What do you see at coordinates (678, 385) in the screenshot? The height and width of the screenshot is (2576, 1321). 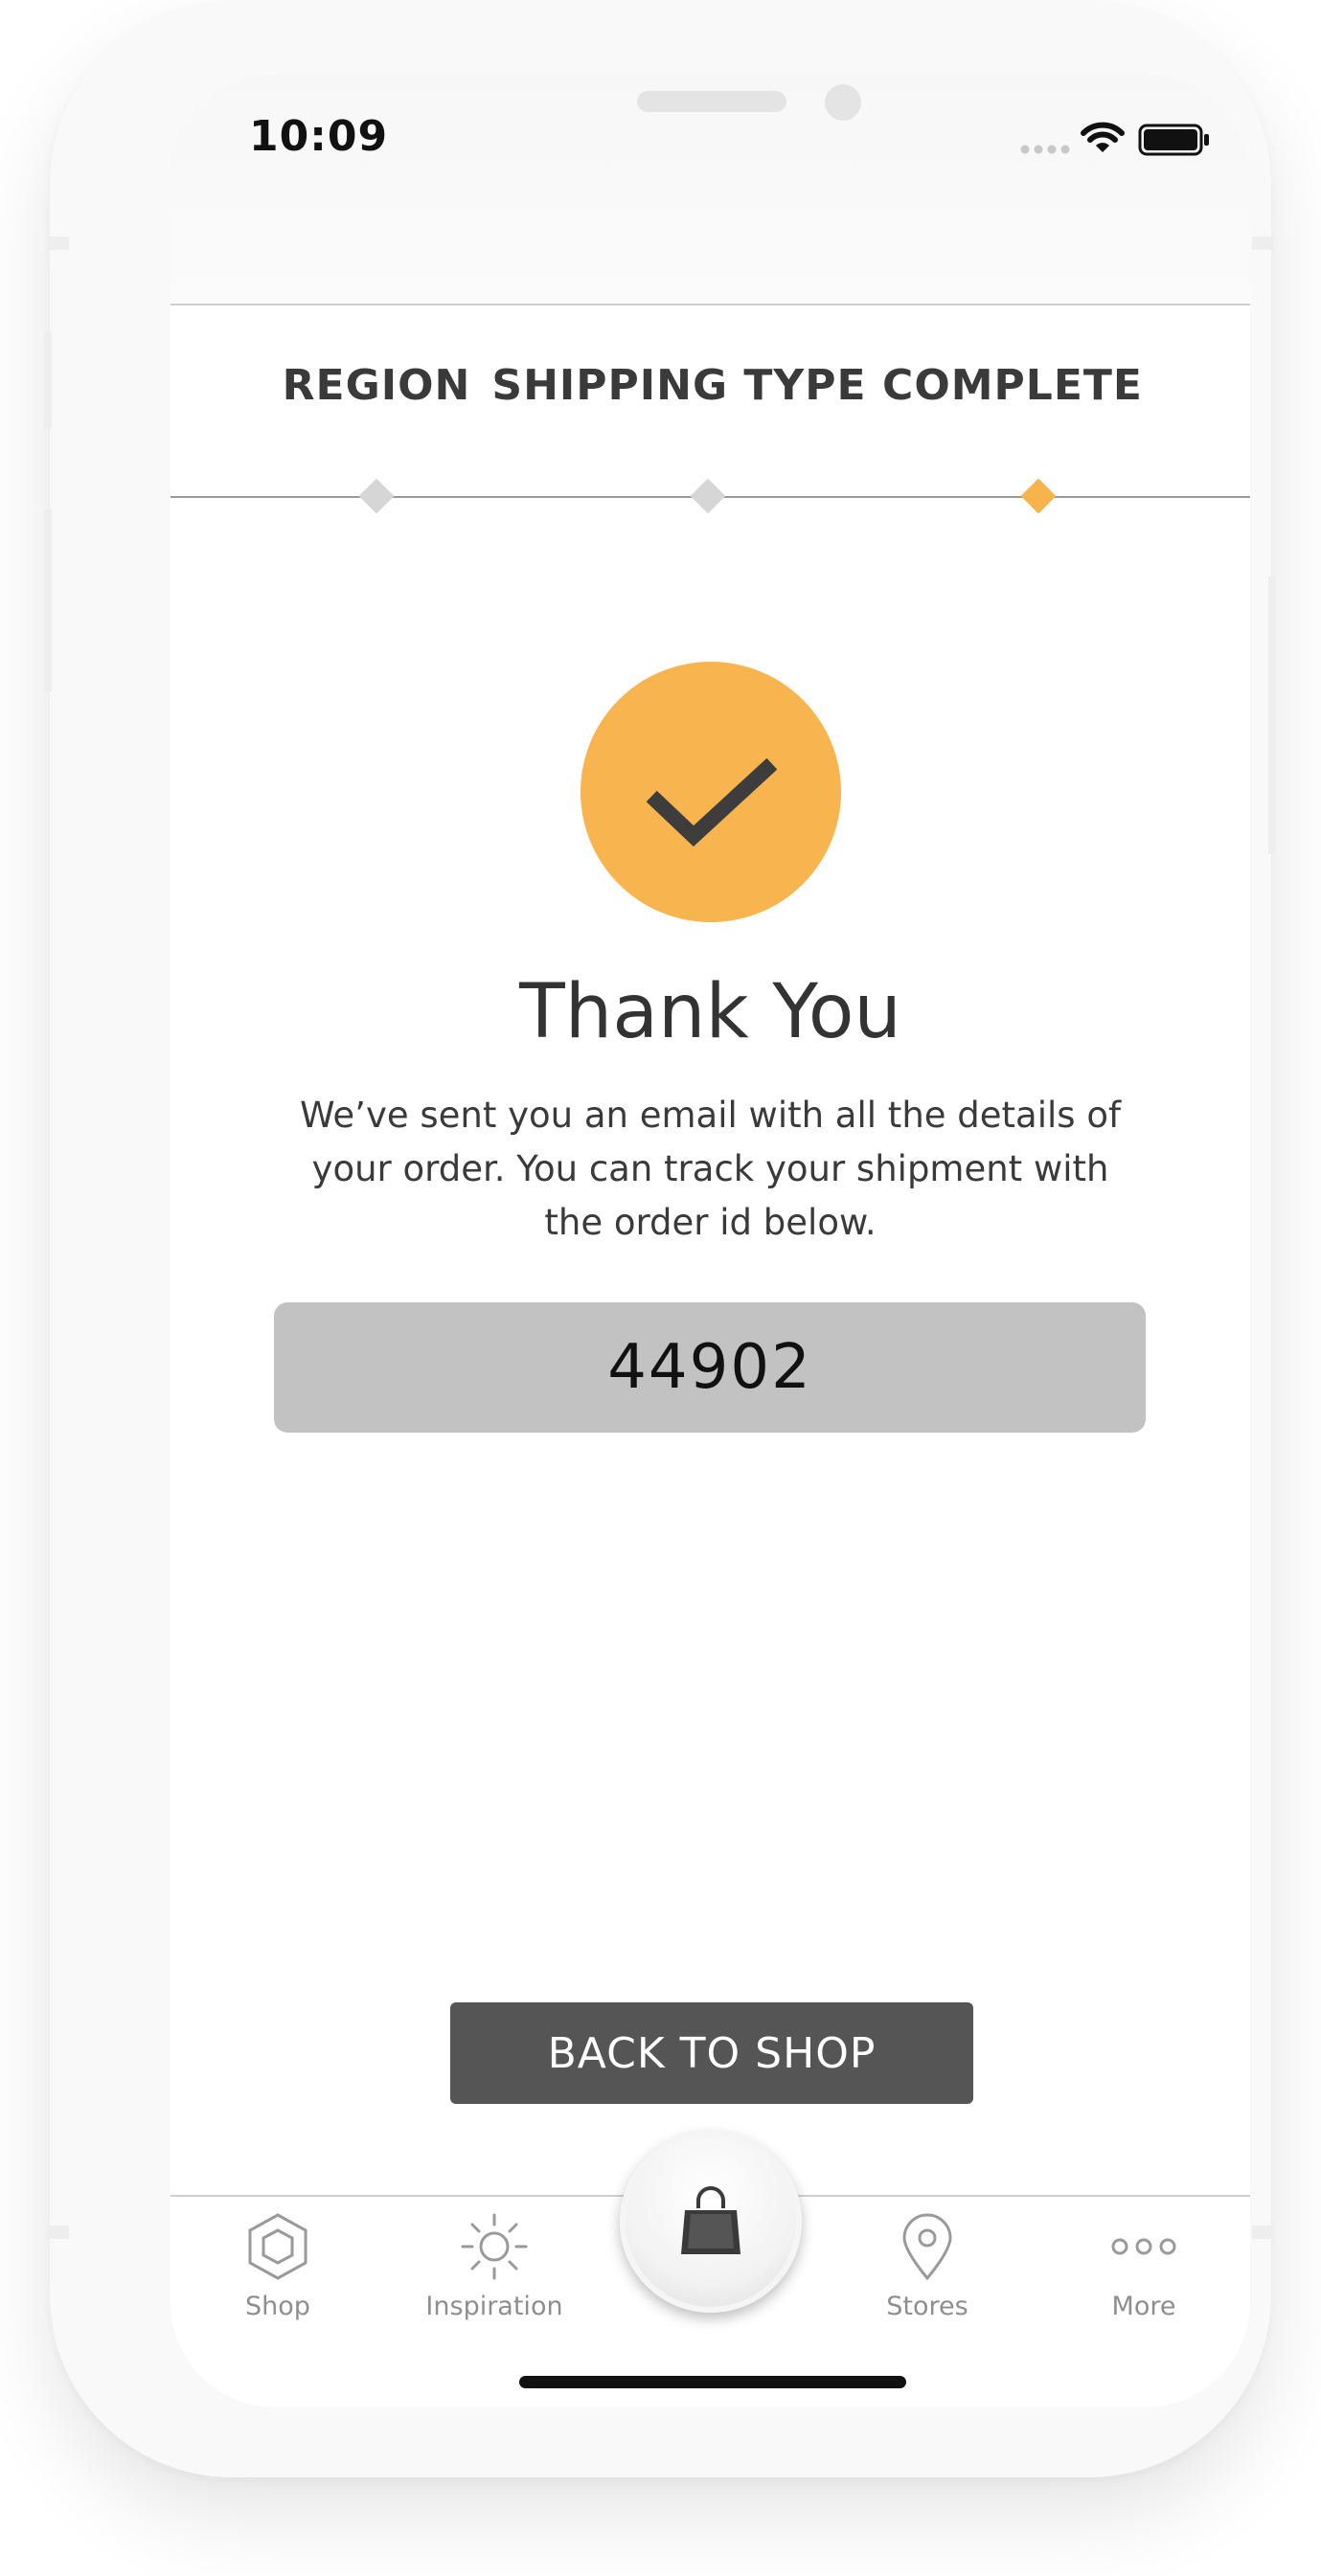 I see `step-shipping-type: SHIPPING TYPE` at bounding box center [678, 385].